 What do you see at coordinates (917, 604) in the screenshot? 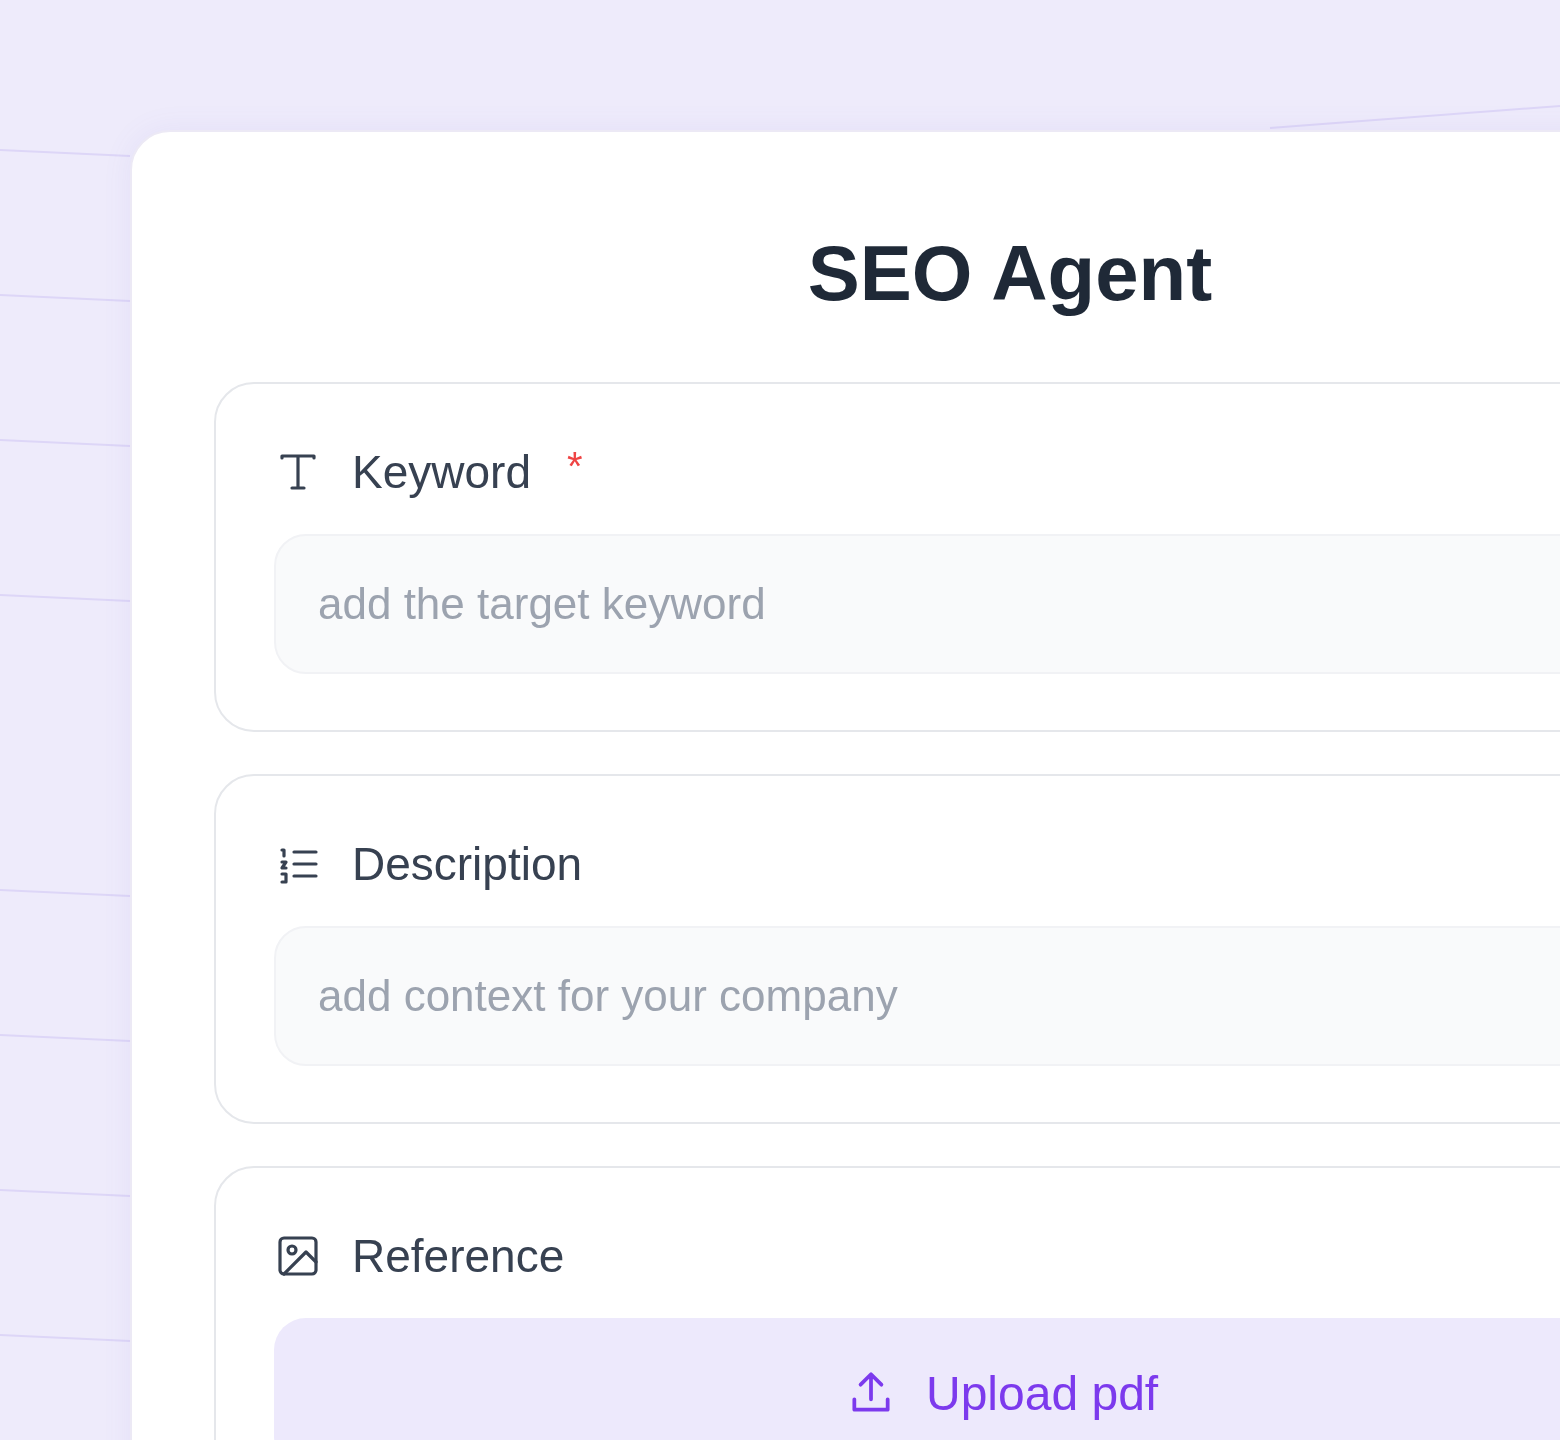
I see `input-field: add the target keyword` at bounding box center [917, 604].